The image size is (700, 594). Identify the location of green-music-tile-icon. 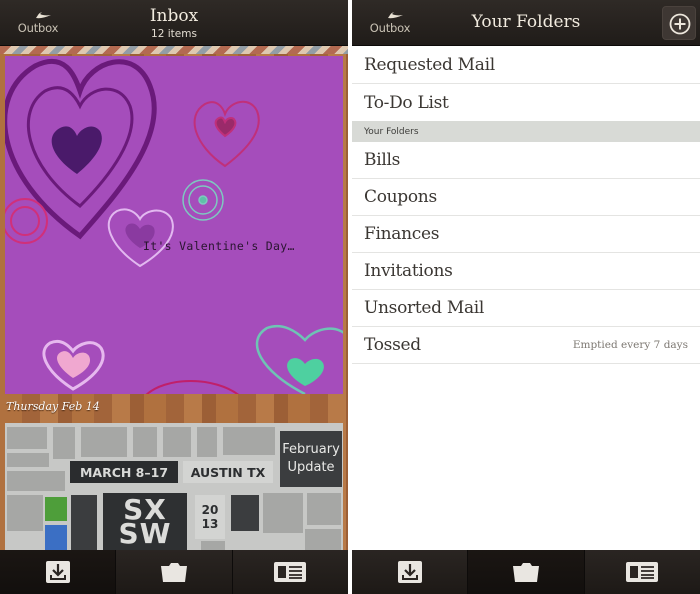
(56, 509).